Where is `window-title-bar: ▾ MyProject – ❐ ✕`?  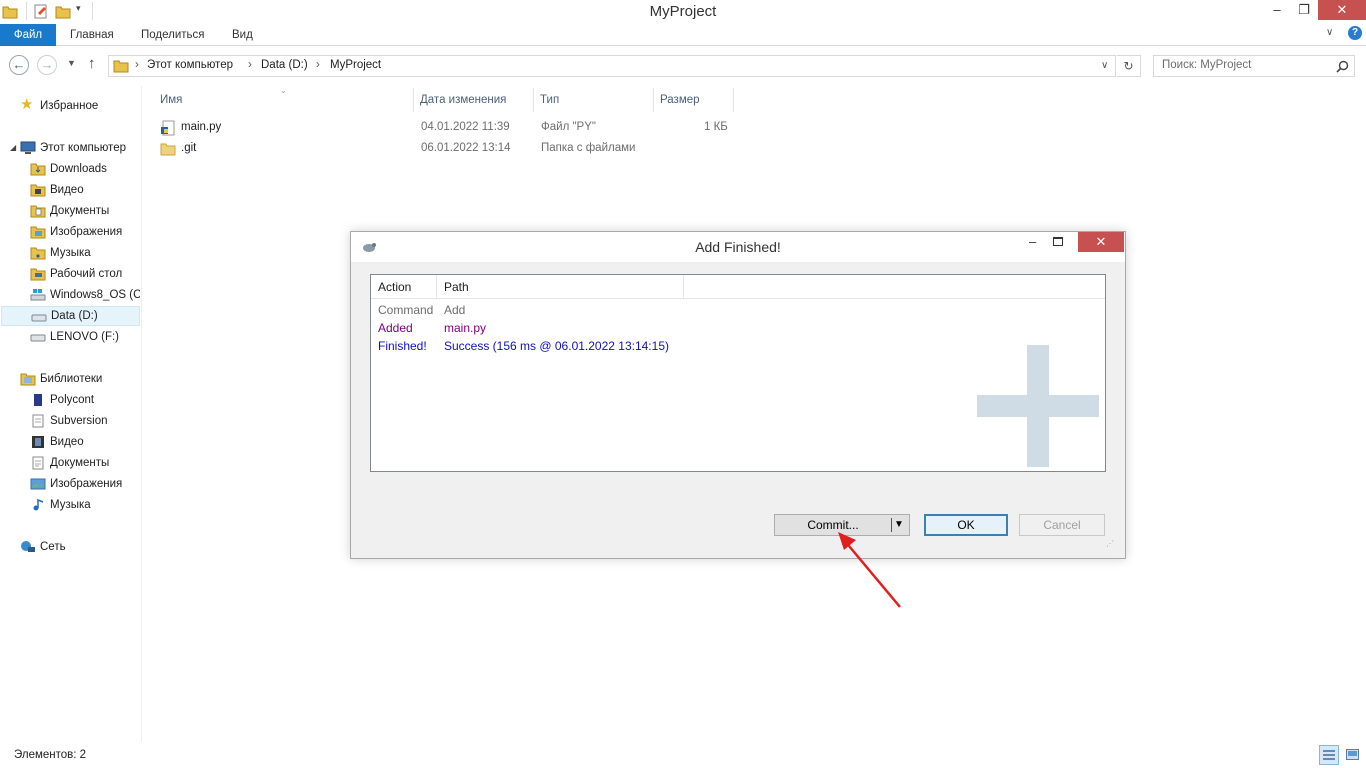
window-title-bar: ▾ MyProject – ❐ ✕ is located at coordinates (683, 12).